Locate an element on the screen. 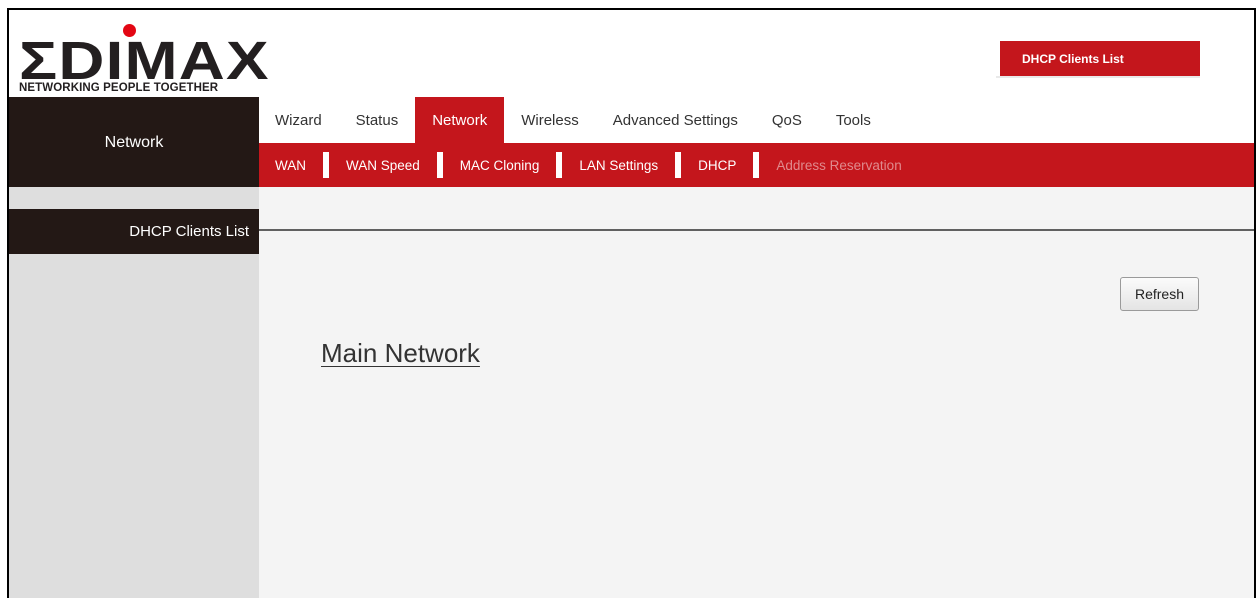  menu-wizard: Wizard is located at coordinates (299, 120).